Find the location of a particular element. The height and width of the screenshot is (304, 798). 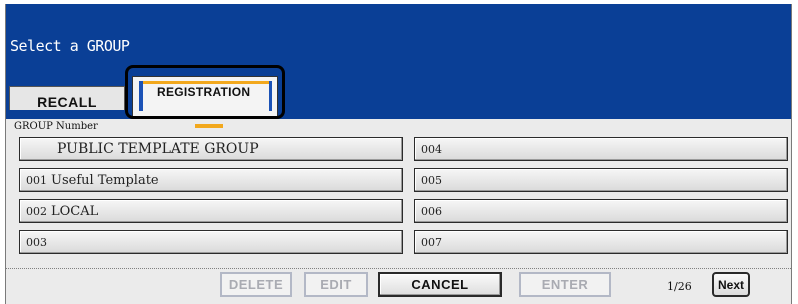

tab-accent-right is located at coordinates (270, 96).